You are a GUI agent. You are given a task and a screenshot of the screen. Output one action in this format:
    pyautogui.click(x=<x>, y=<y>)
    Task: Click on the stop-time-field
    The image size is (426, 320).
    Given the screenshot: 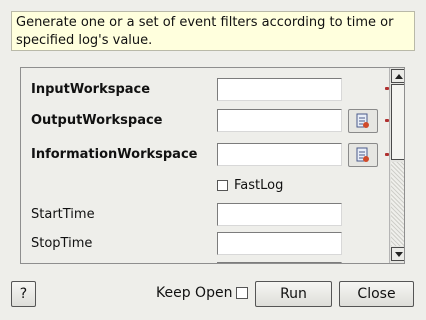 What is the action you would take?
    pyautogui.click(x=279, y=243)
    